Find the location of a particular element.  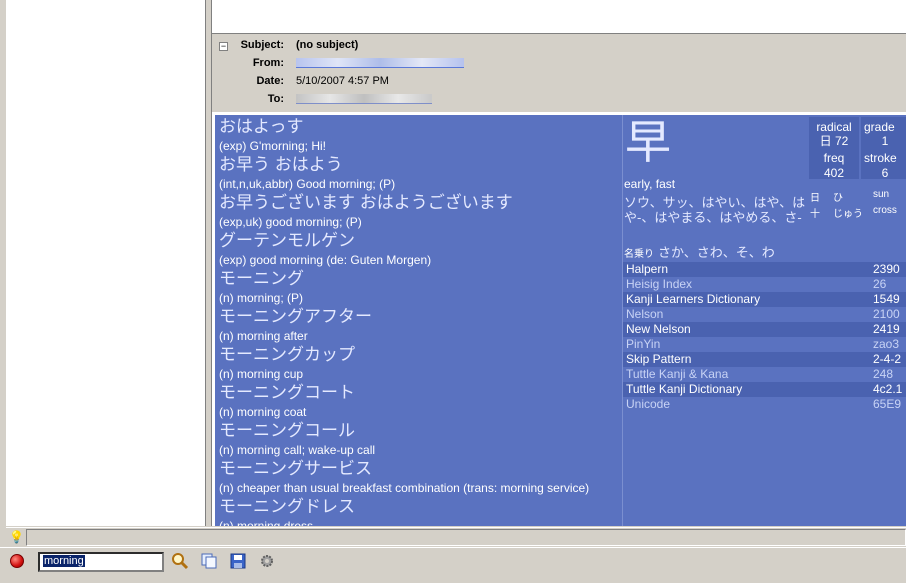

dictionary-ref-value: 65E9 is located at coordinates (887, 404).